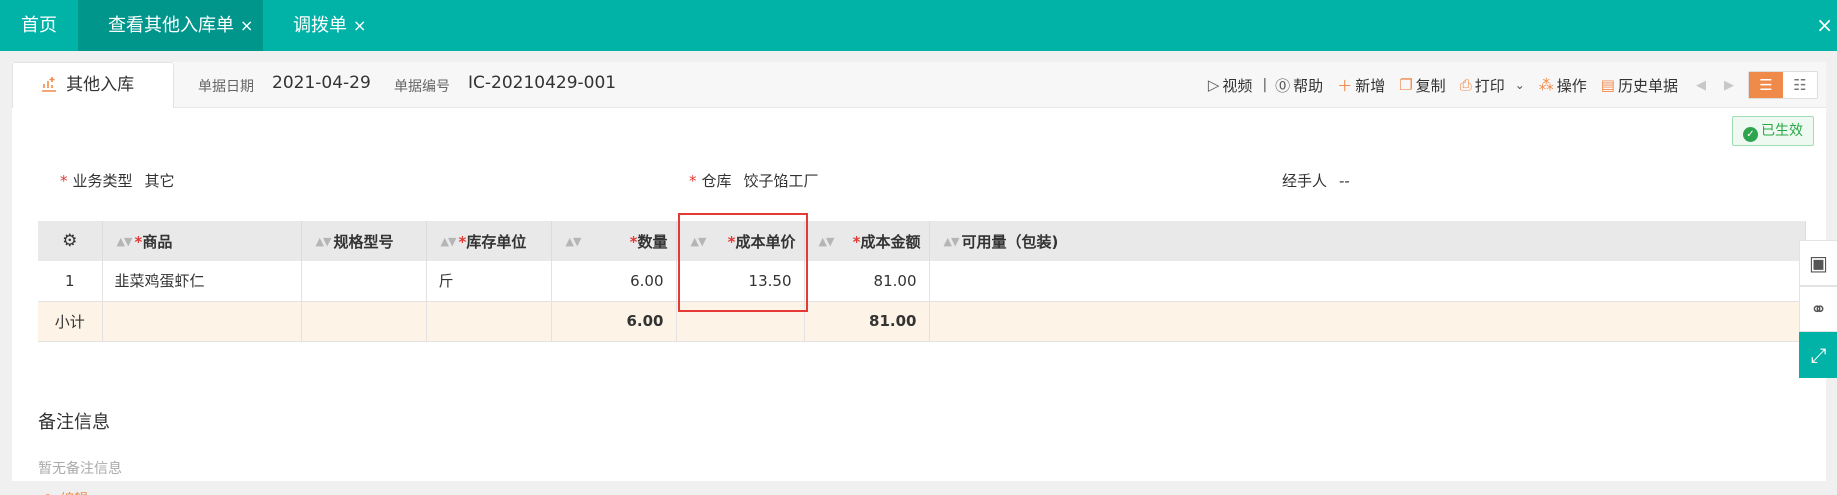 Image resolution: width=1837 pixels, height=495 pixels. Describe the element at coordinates (1647, 85) in the screenshot. I see `history-label: 历史单据` at that location.